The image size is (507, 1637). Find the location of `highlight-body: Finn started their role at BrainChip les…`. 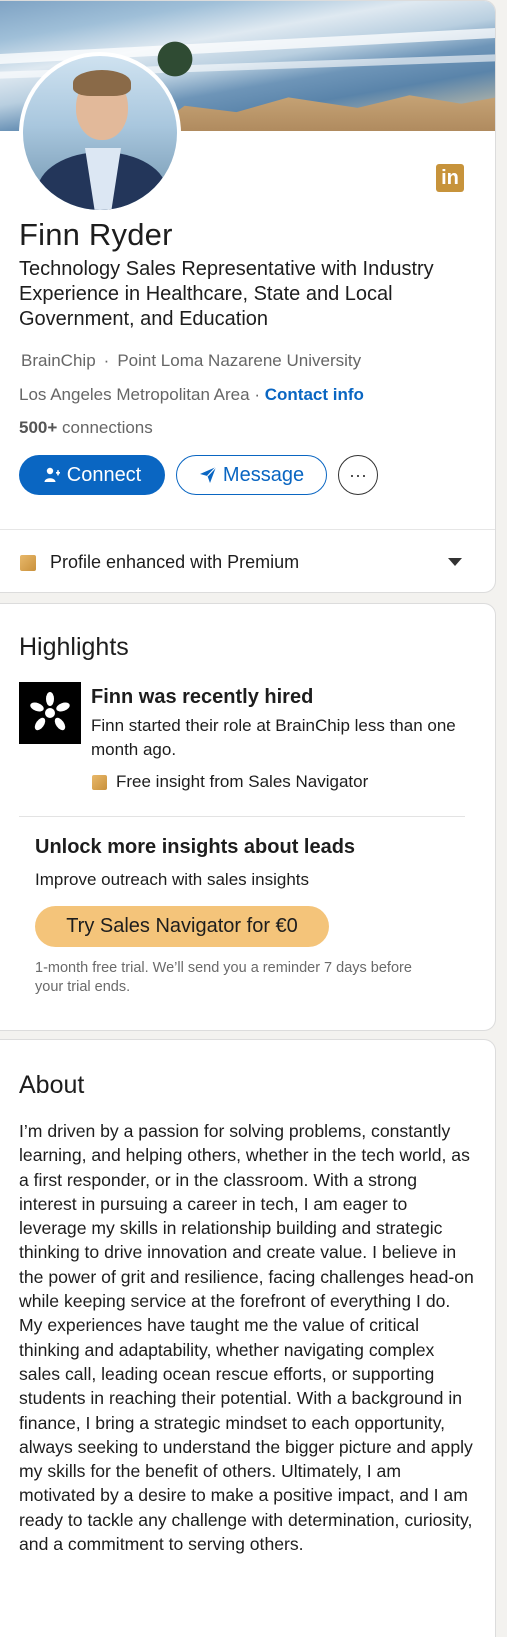

highlight-body: Finn started their role at BrainChip les… is located at coordinates (273, 737).